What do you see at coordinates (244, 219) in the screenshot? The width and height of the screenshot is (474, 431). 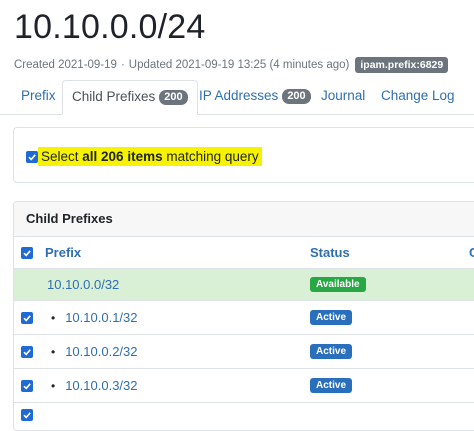 I see `panel-title: Child Prefixes` at bounding box center [244, 219].